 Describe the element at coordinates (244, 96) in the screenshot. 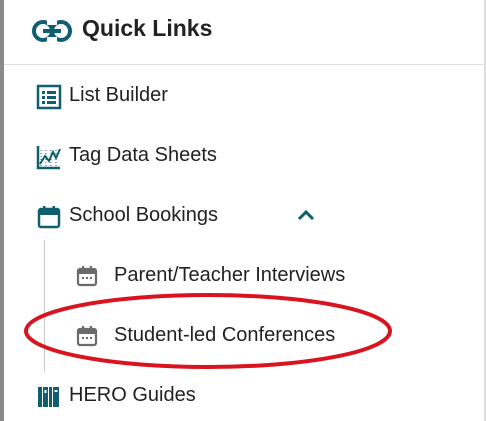

I see `menu-item-list-builder: List Builder` at that location.